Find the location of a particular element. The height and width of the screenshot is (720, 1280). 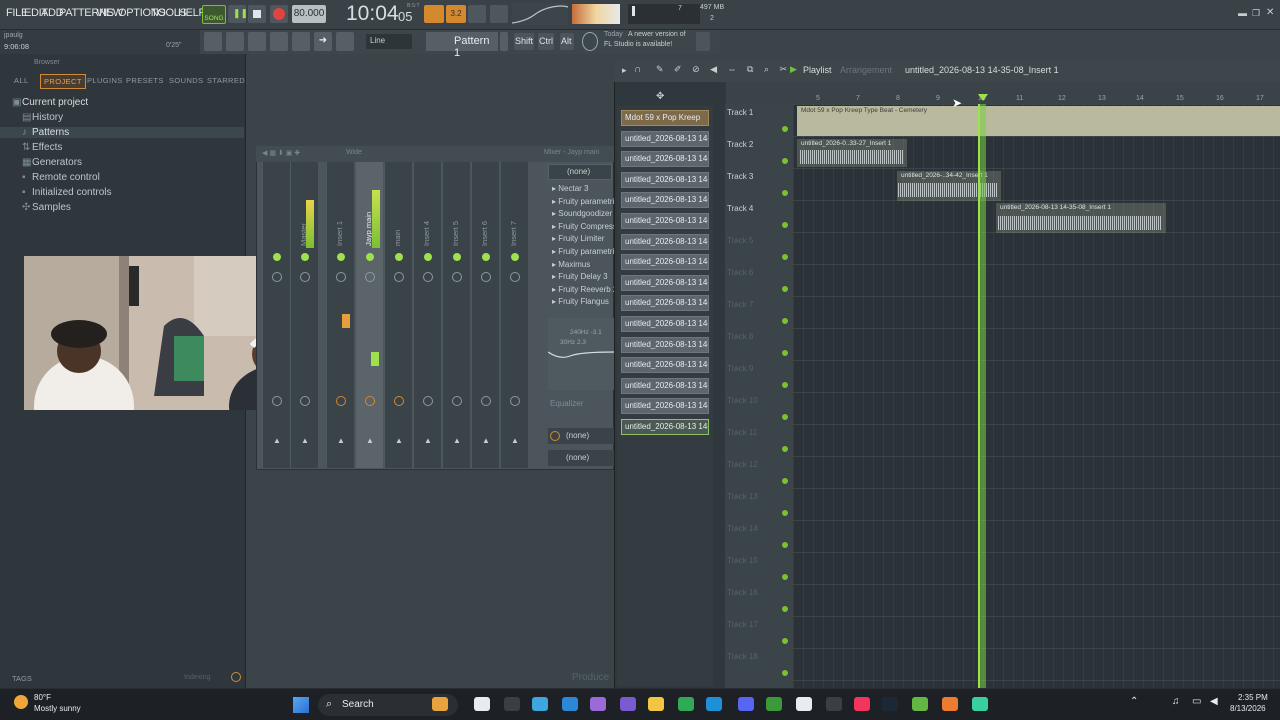

track-label: Track 17 is located at coordinates (742, 624).